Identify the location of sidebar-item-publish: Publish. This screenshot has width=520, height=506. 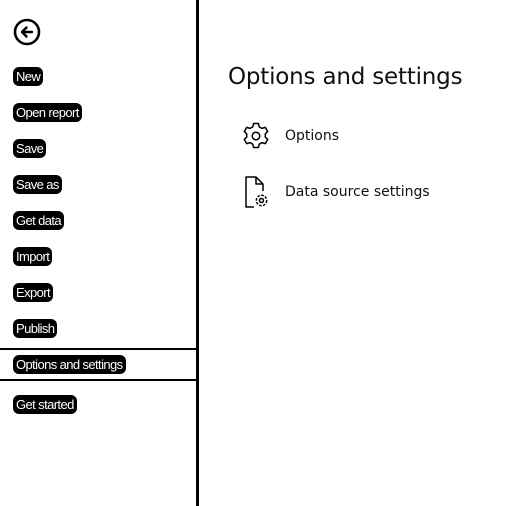
(98, 329).